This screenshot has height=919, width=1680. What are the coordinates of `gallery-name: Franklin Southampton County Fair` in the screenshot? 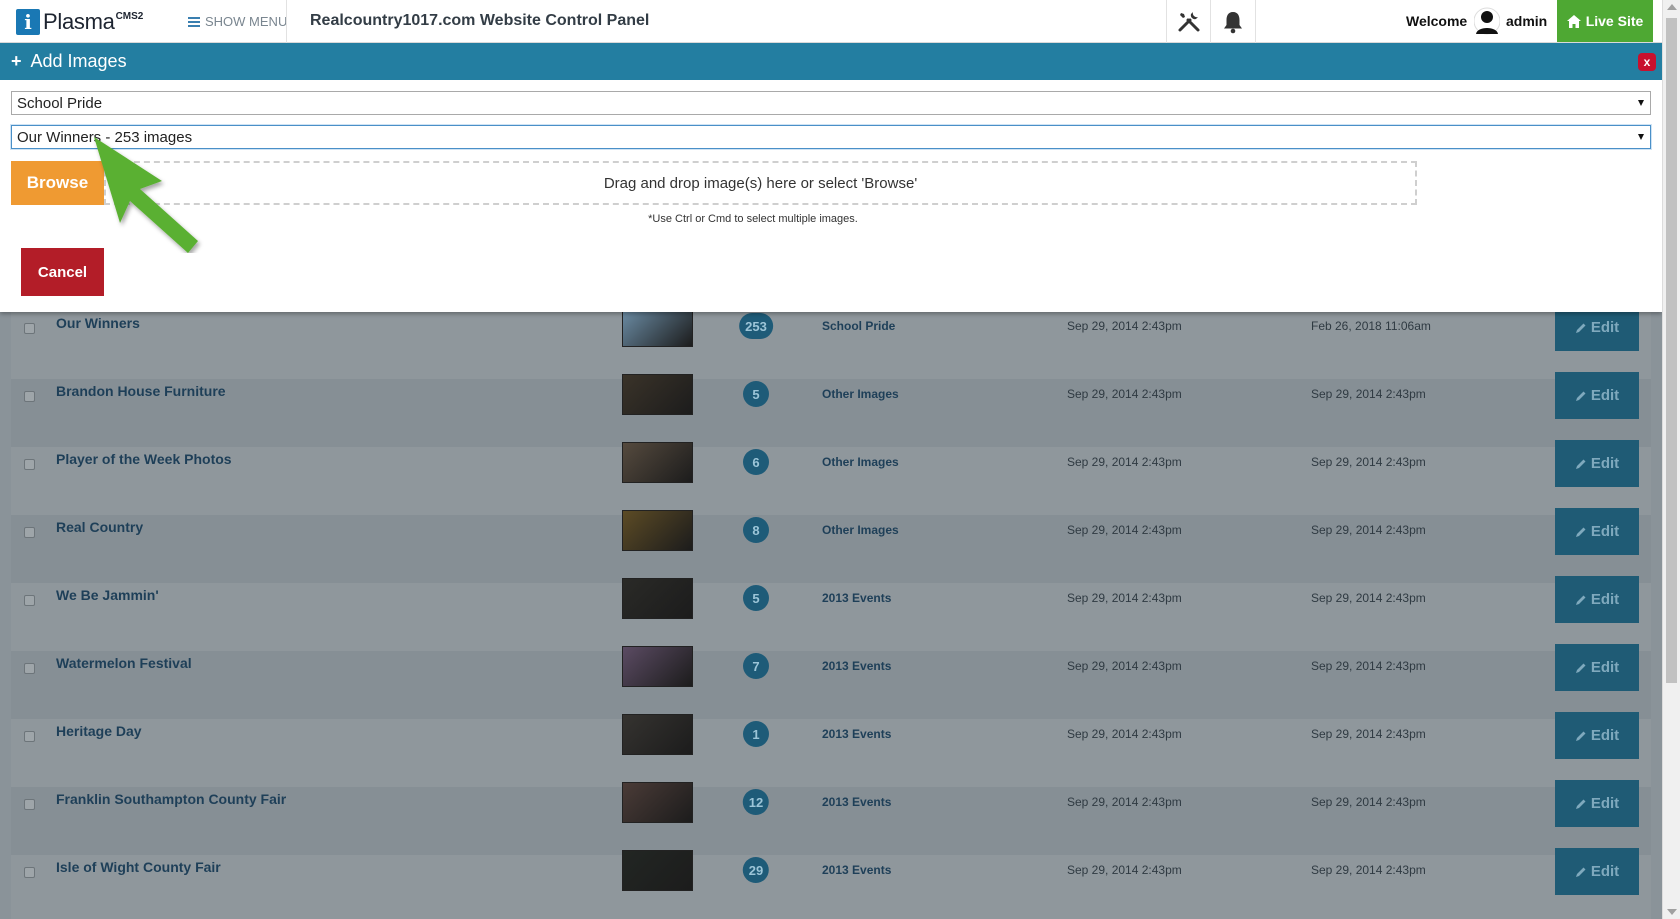 It's located at (171, 799).